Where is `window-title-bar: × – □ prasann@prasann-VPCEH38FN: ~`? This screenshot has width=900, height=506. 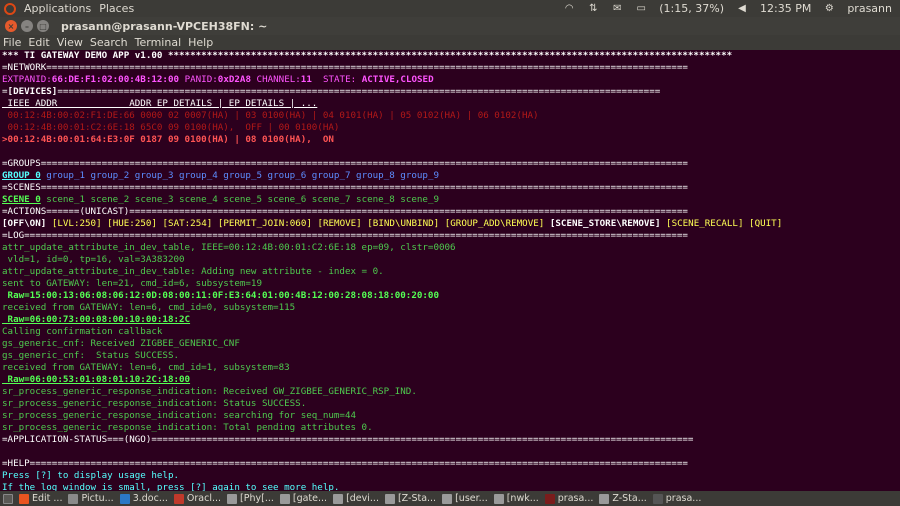
window-title-bar: × – □ prasann@prasann-VPCEH38FN: ~ is located at coordinates (450, 26).